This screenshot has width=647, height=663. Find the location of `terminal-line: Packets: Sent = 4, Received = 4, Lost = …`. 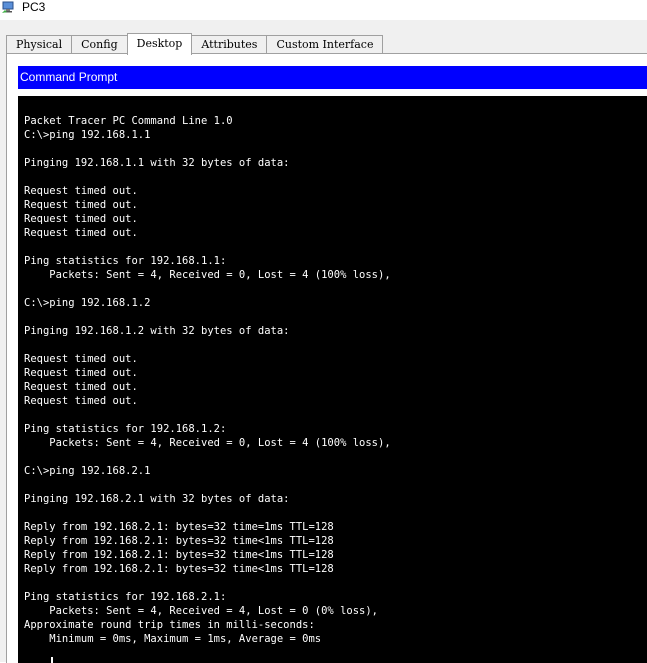

terminal-line: Packets: Sent = 4, Received = 4, Lost = … is located at coordinates (201, 611).